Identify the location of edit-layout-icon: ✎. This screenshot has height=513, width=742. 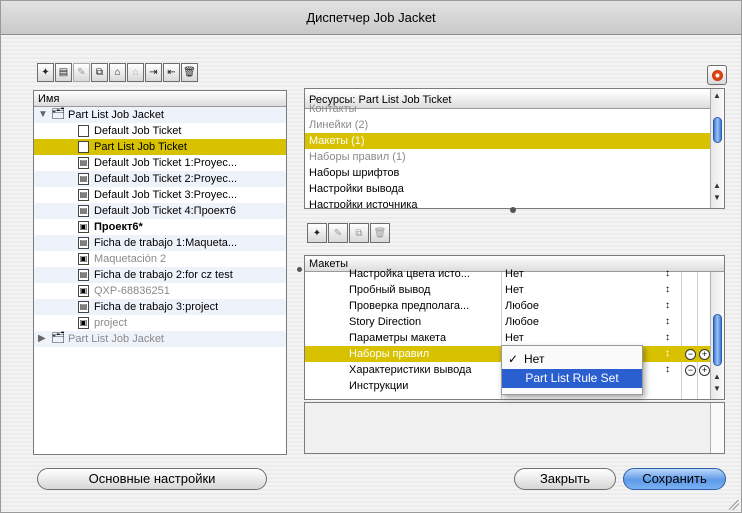
(338, 233).